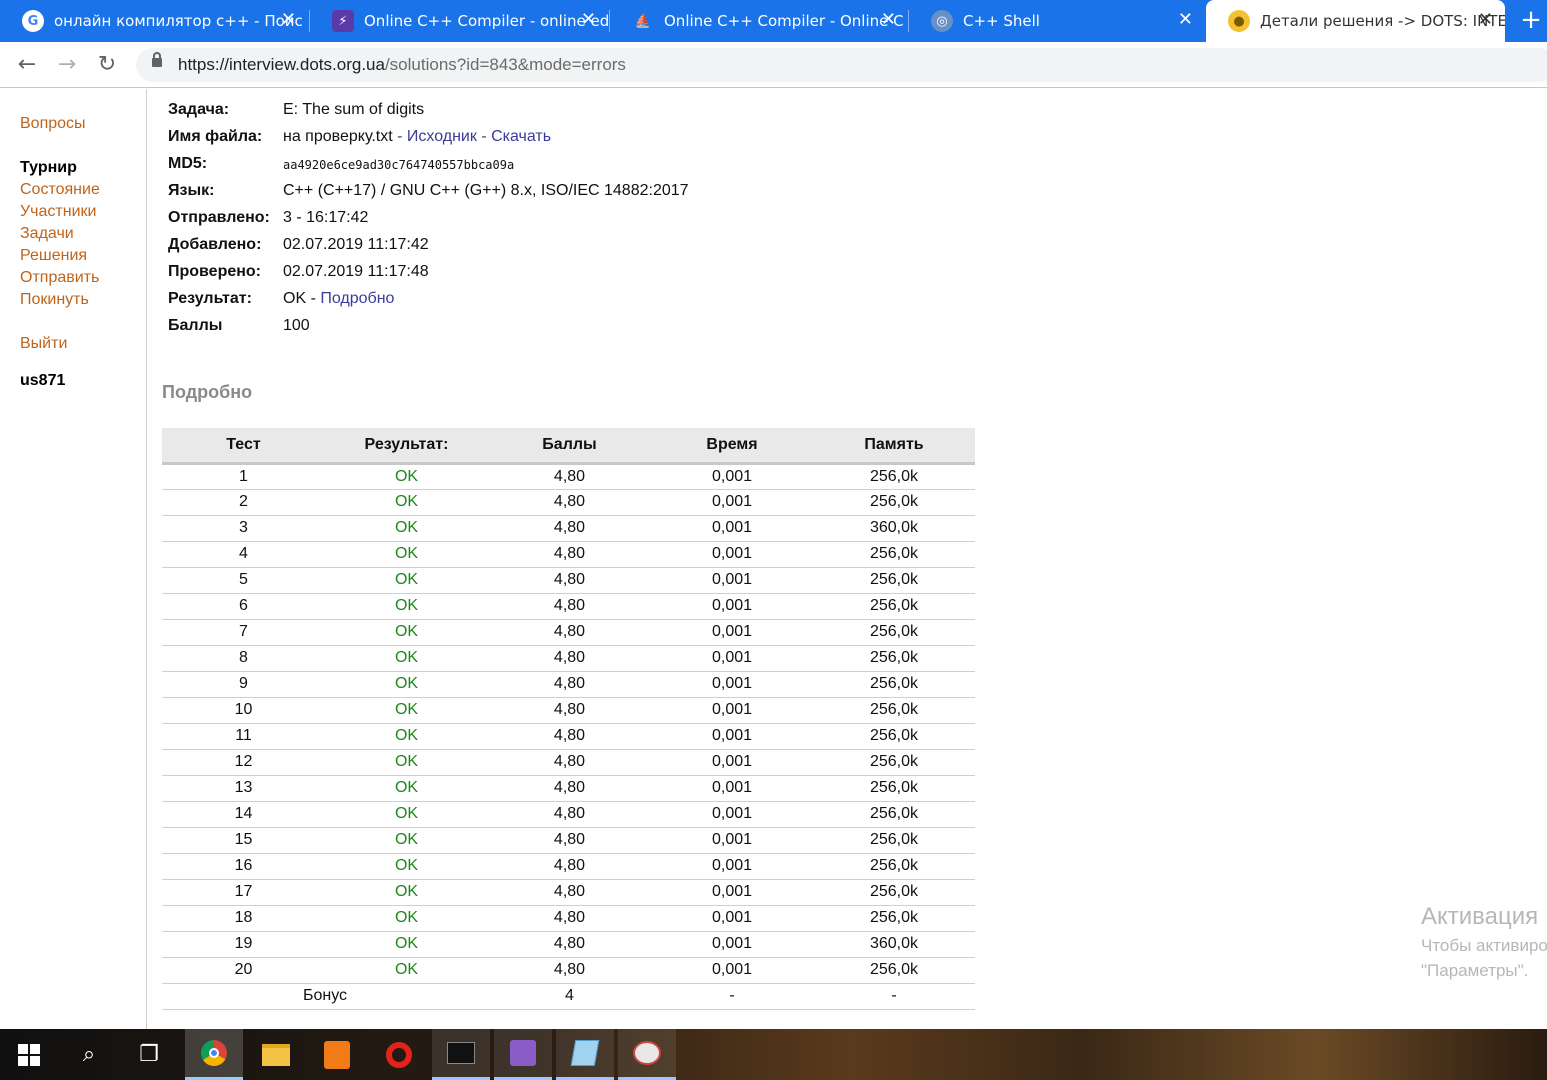 The height and width of the screenshot is (1080, 1547). Describe the element at coordinates (54, 300) in the screenshot. I see `sidebar-item-leave: Покинуть` at that location.